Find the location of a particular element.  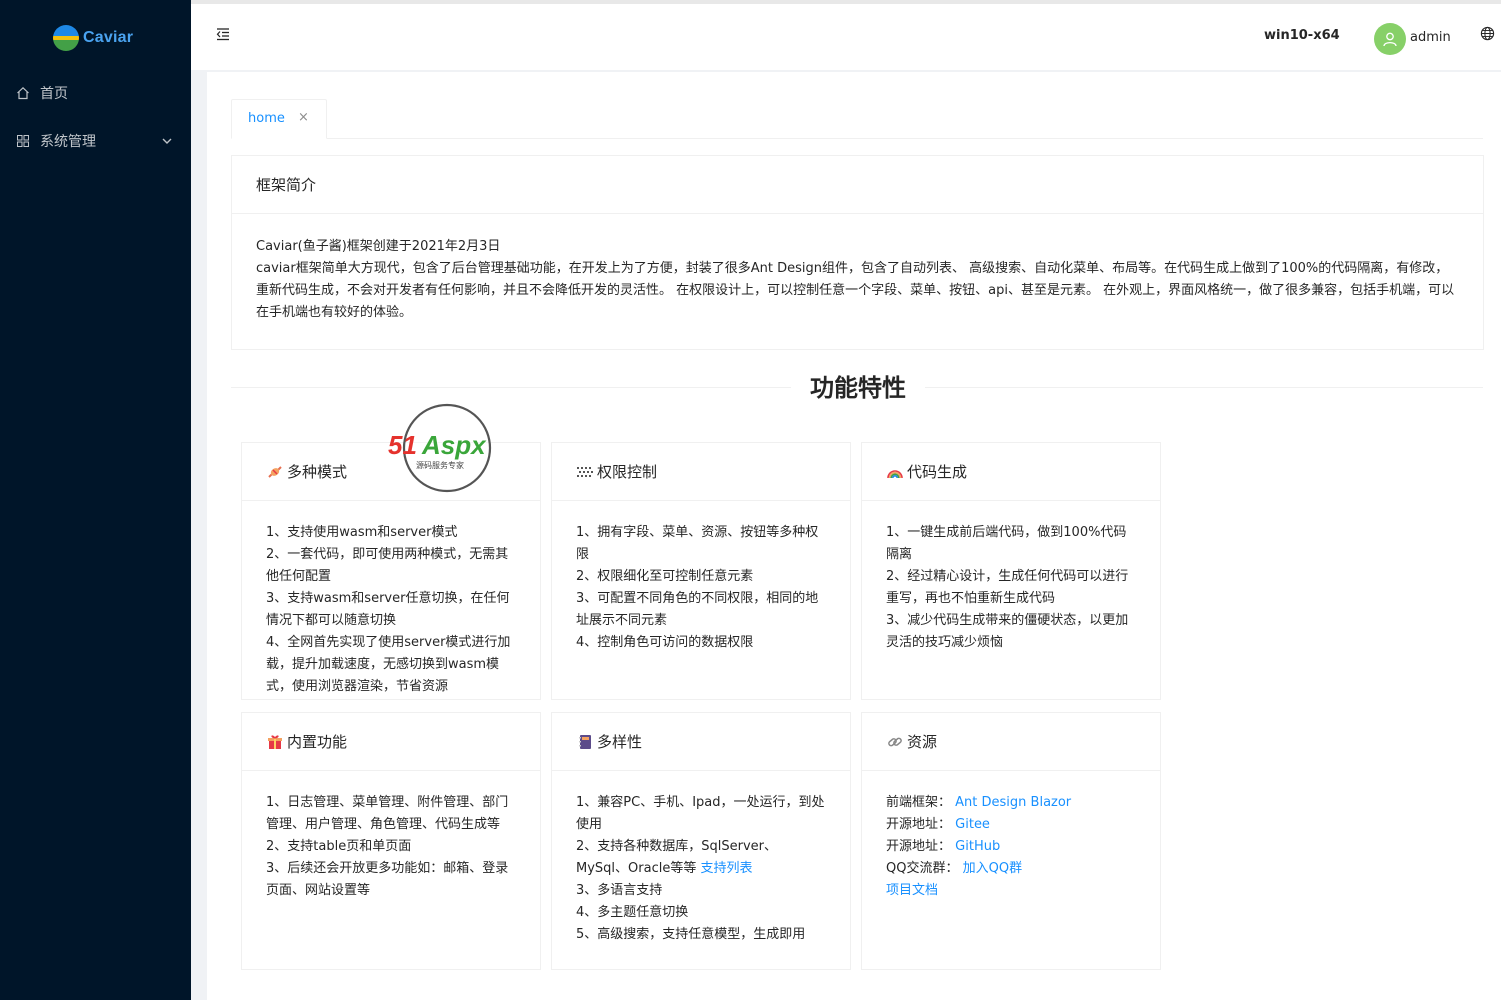

resource-row: 开源地址： Gitee is located at coordinates (1011, 825).